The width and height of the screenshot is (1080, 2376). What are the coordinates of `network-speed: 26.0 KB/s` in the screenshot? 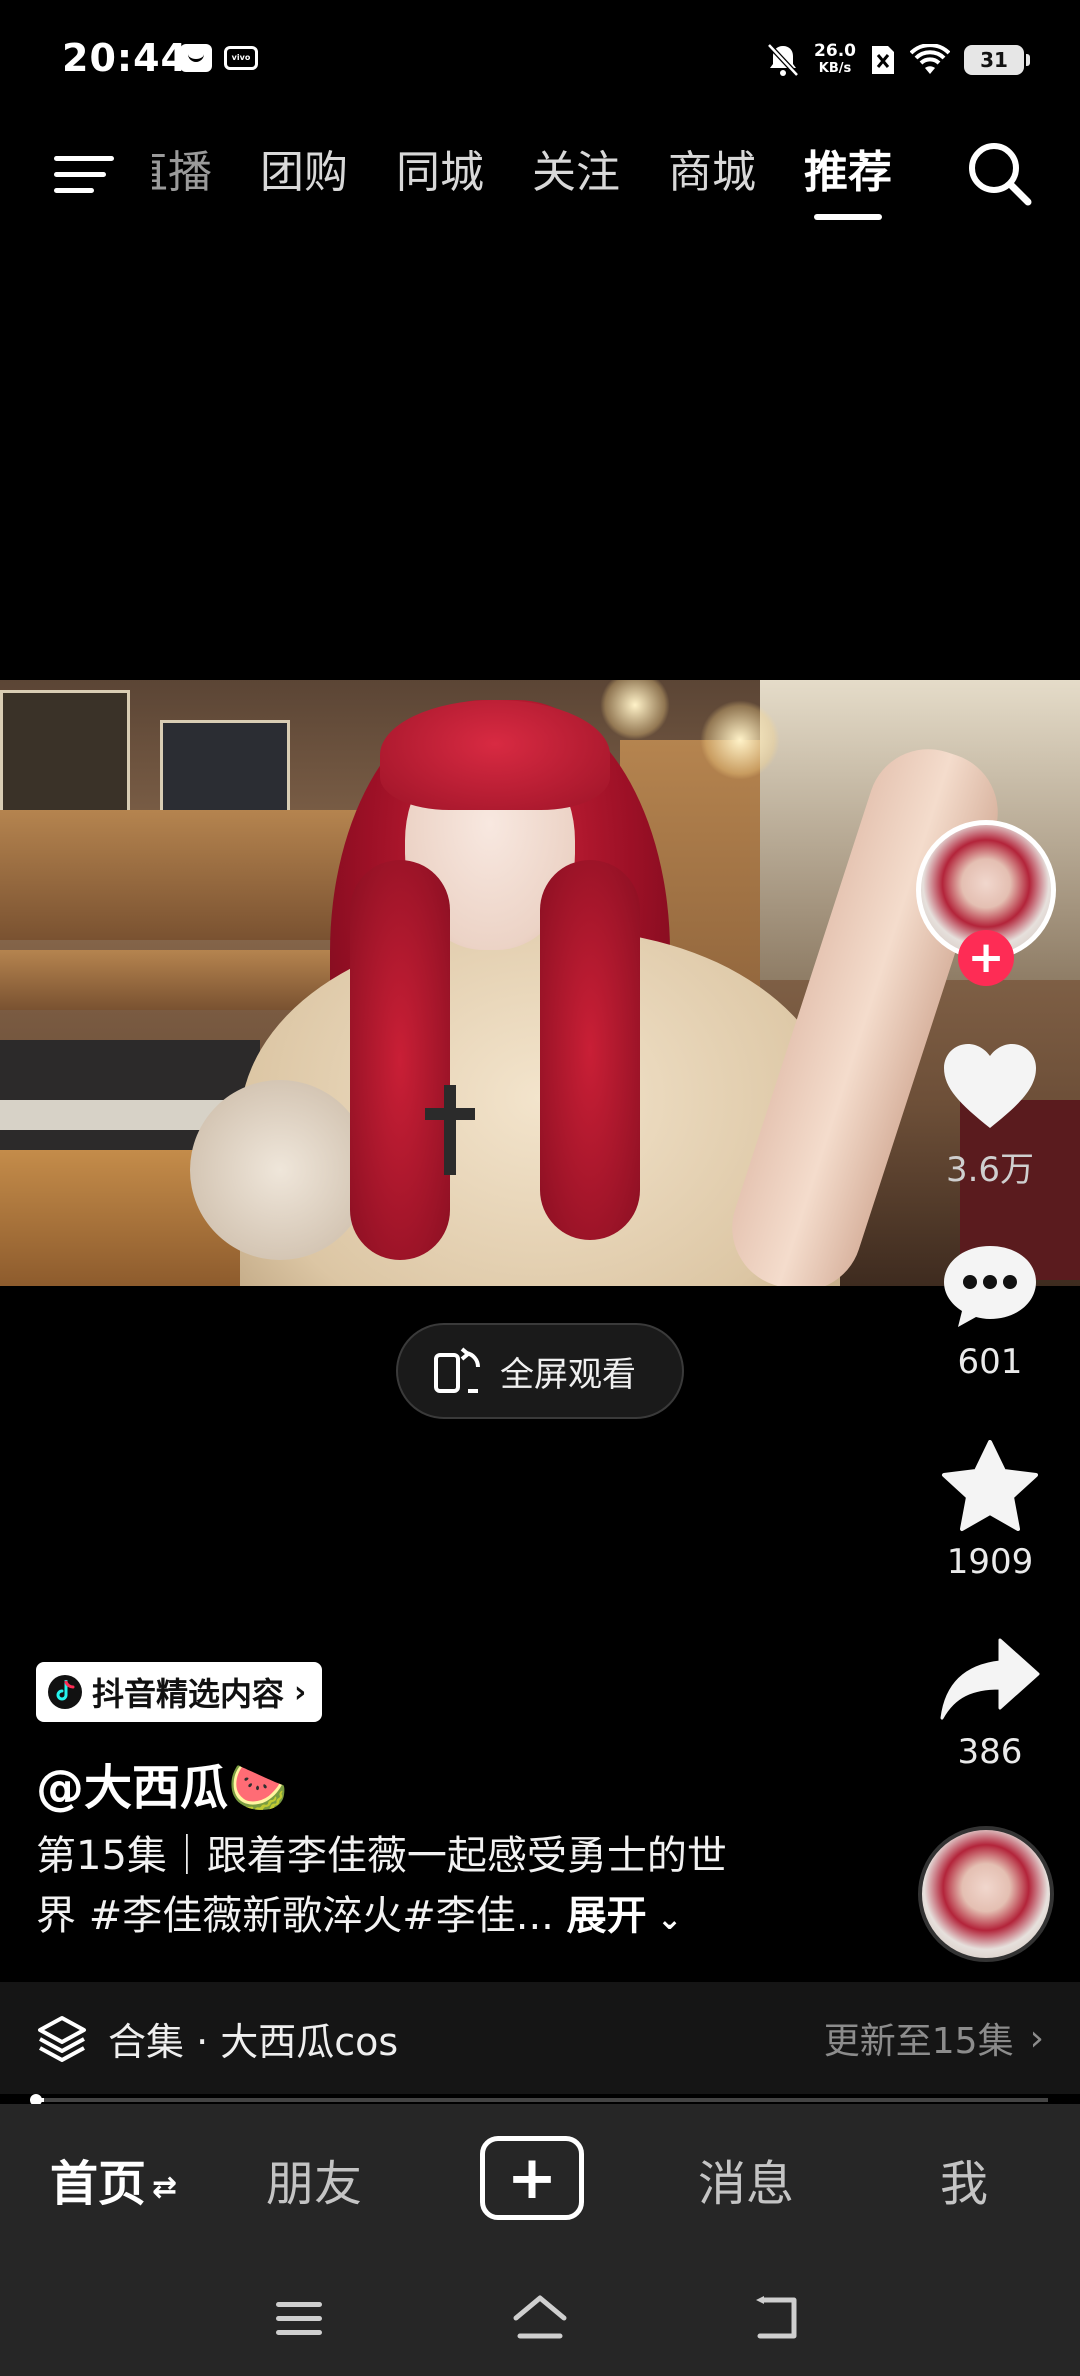 It's located at (835, 60).